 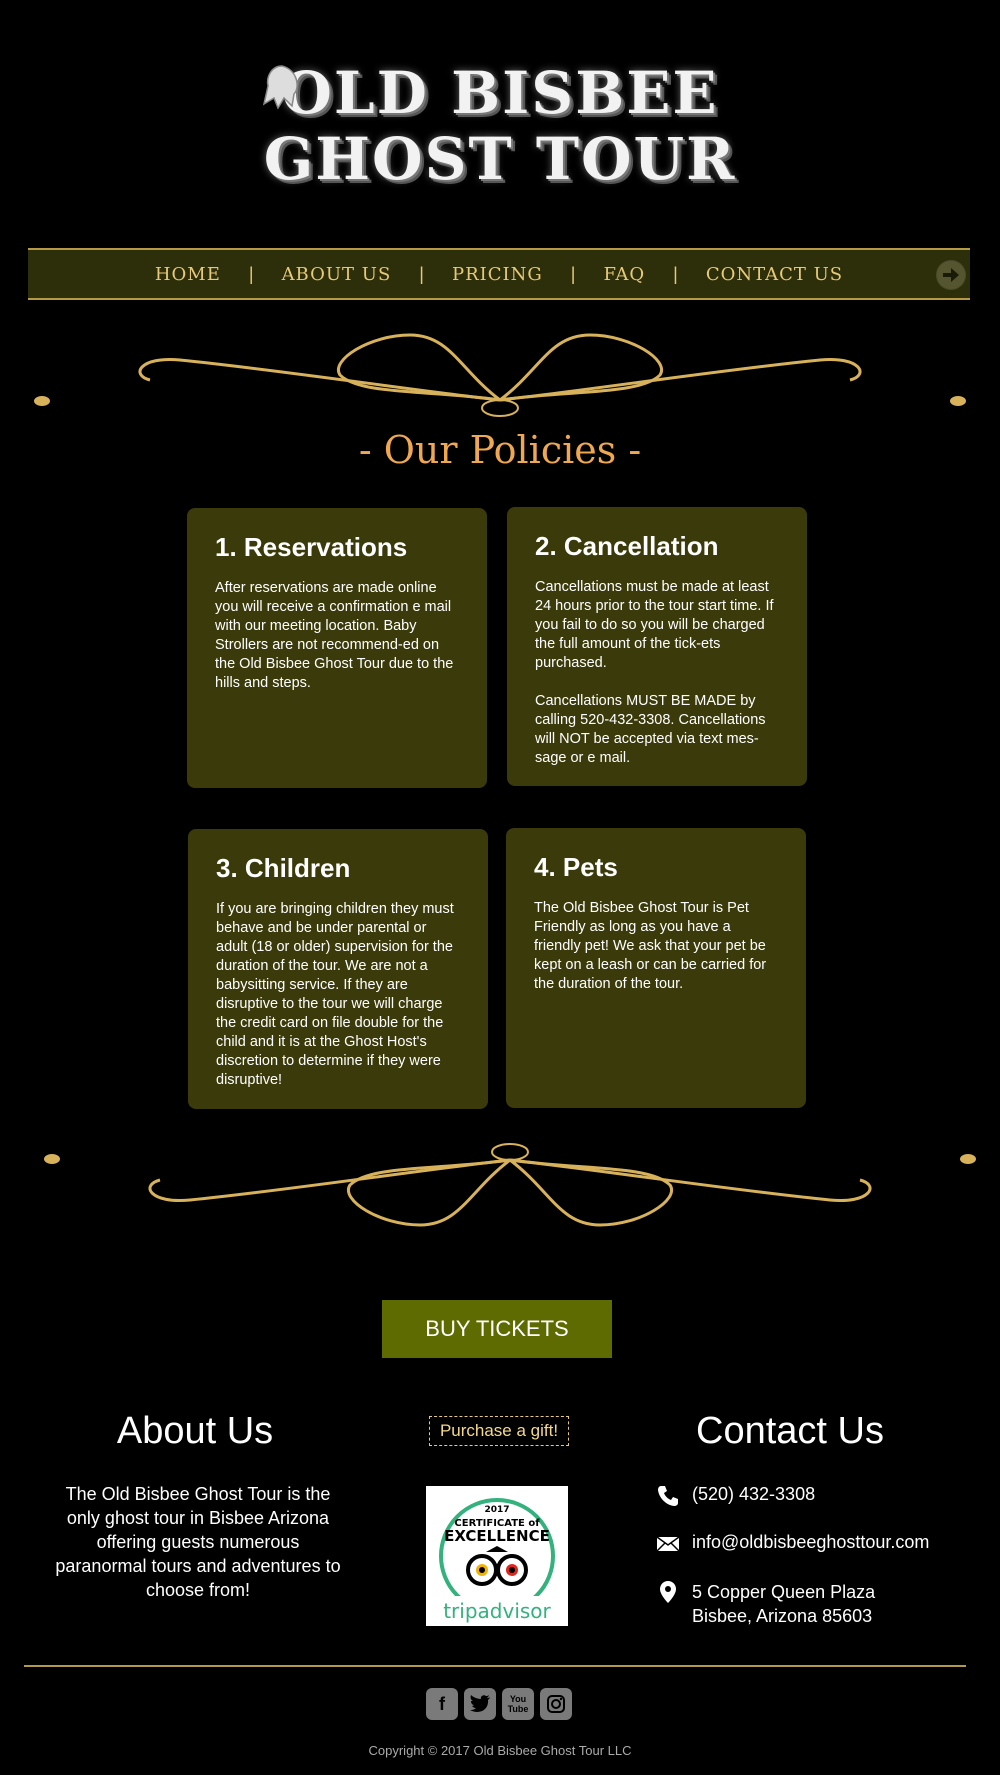 I want to click on phone-icon, so click(x=668, y=1496).